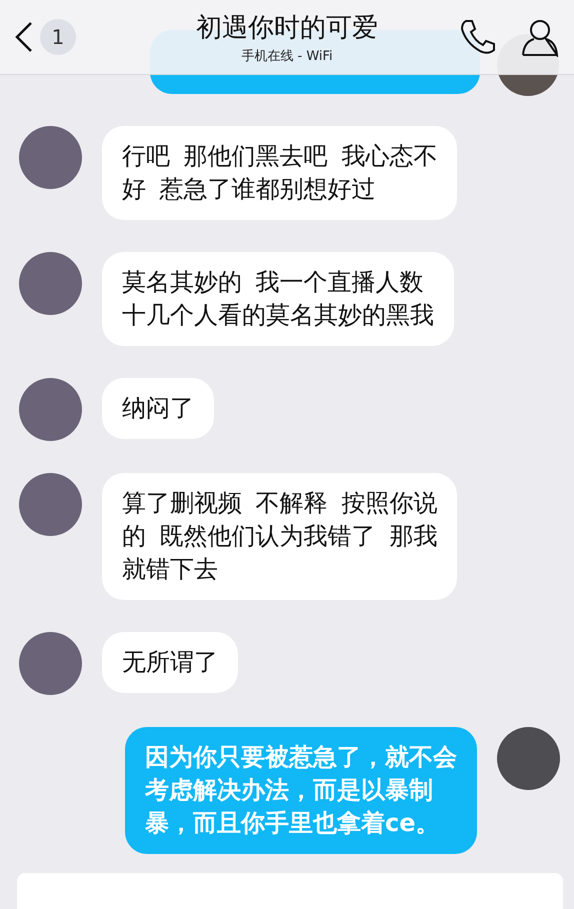  Describe the element at coordinates (287, 56) in the screenshot. I see `online-status: 手机在线 - WiFi` at that location.